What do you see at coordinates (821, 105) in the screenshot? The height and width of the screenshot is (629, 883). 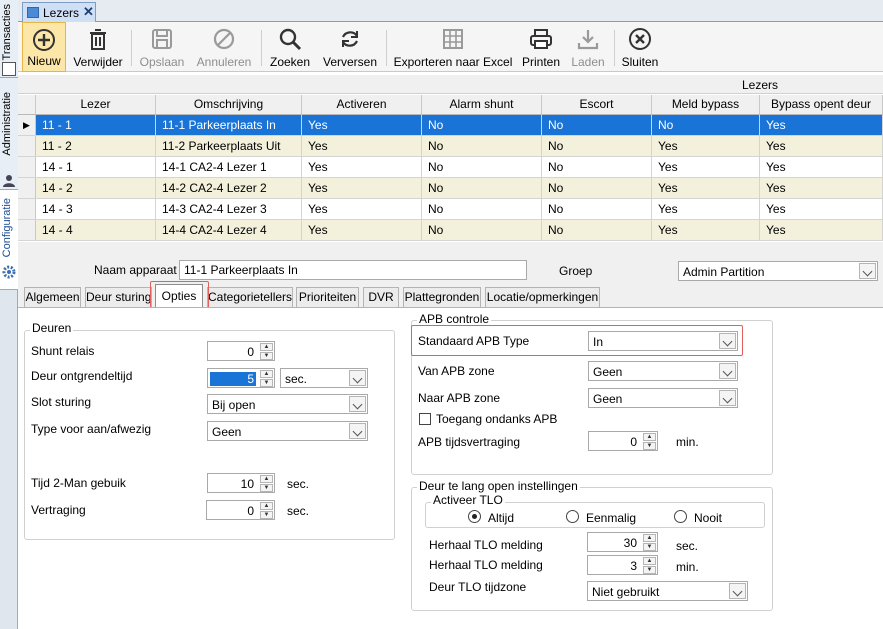 I see `column-header: Bypass opent deur` at bounding box center [821, 105].